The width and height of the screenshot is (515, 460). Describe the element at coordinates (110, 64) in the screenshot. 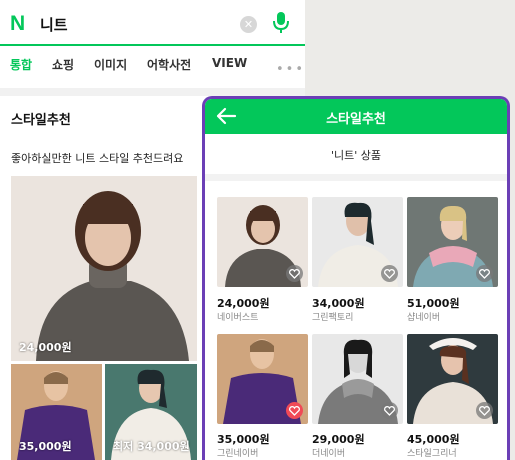

I see `tab-images: 이미지` at that location.